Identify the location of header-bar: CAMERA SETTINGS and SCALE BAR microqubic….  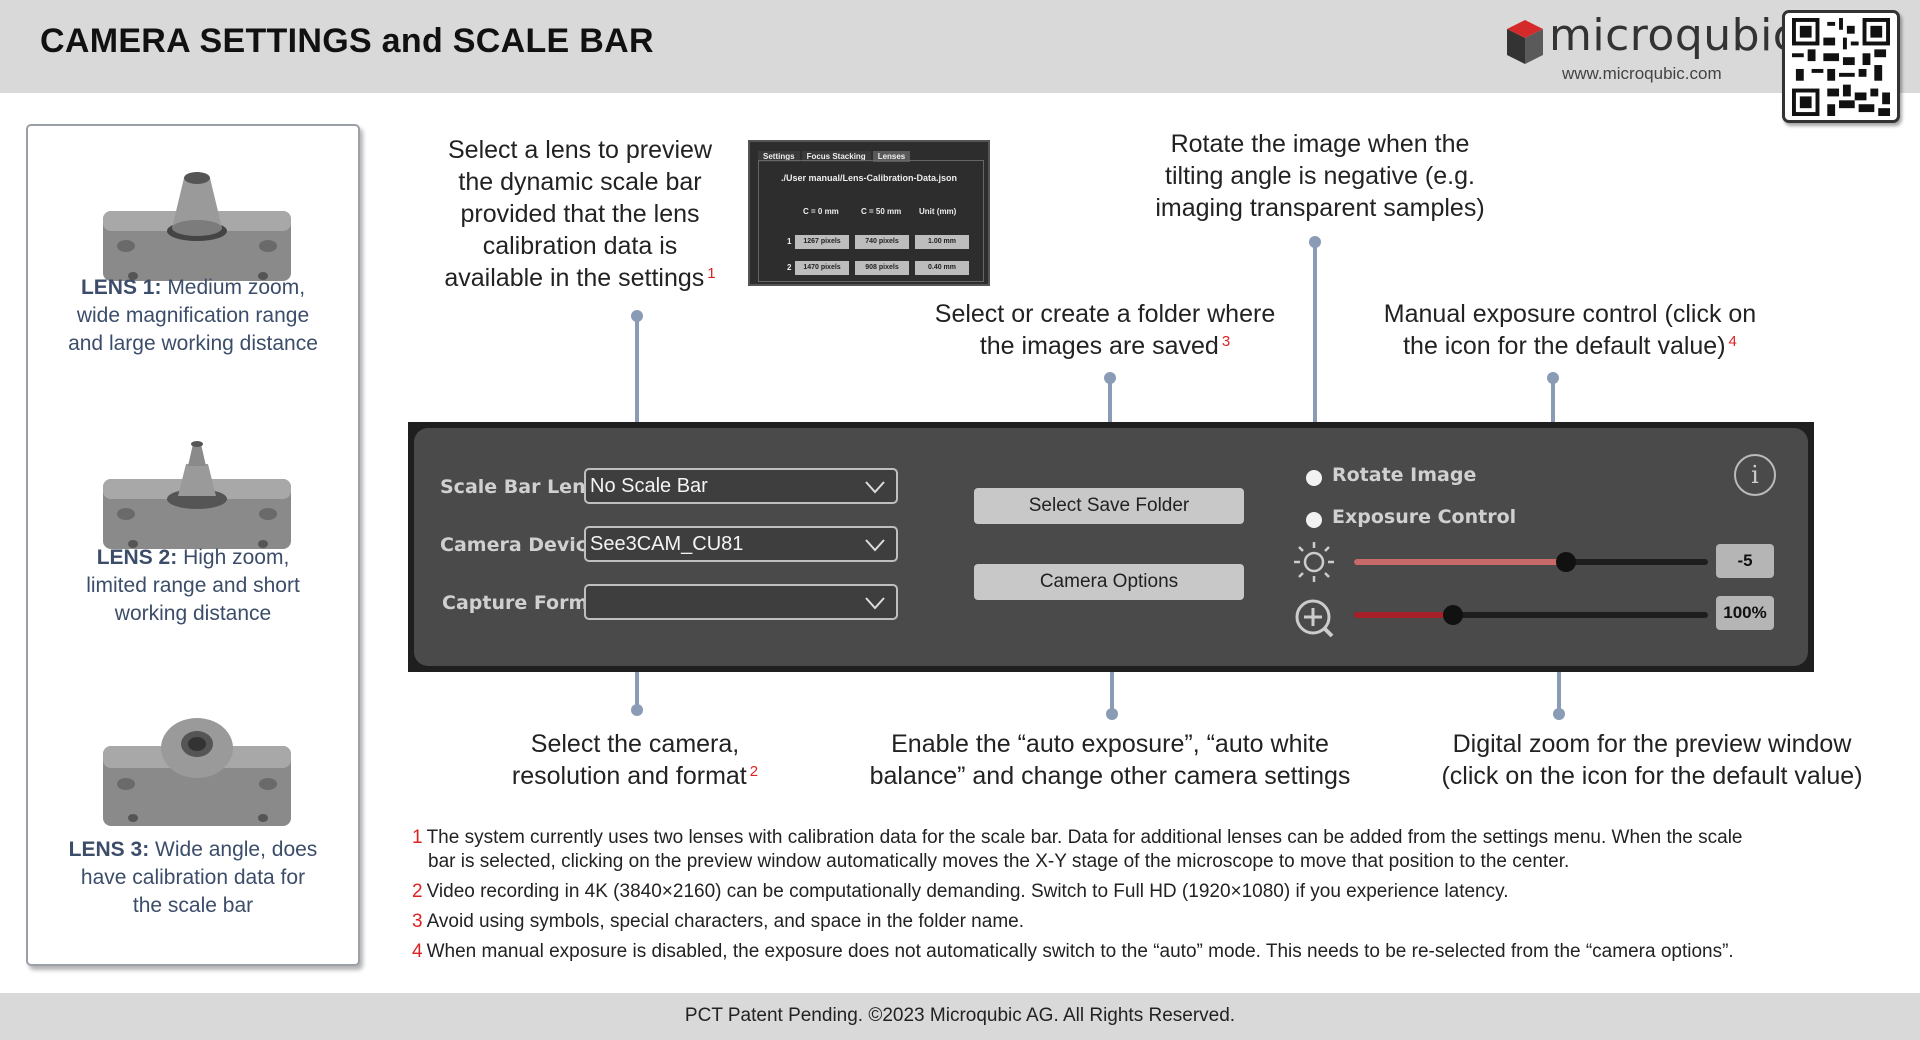
(960, 46).